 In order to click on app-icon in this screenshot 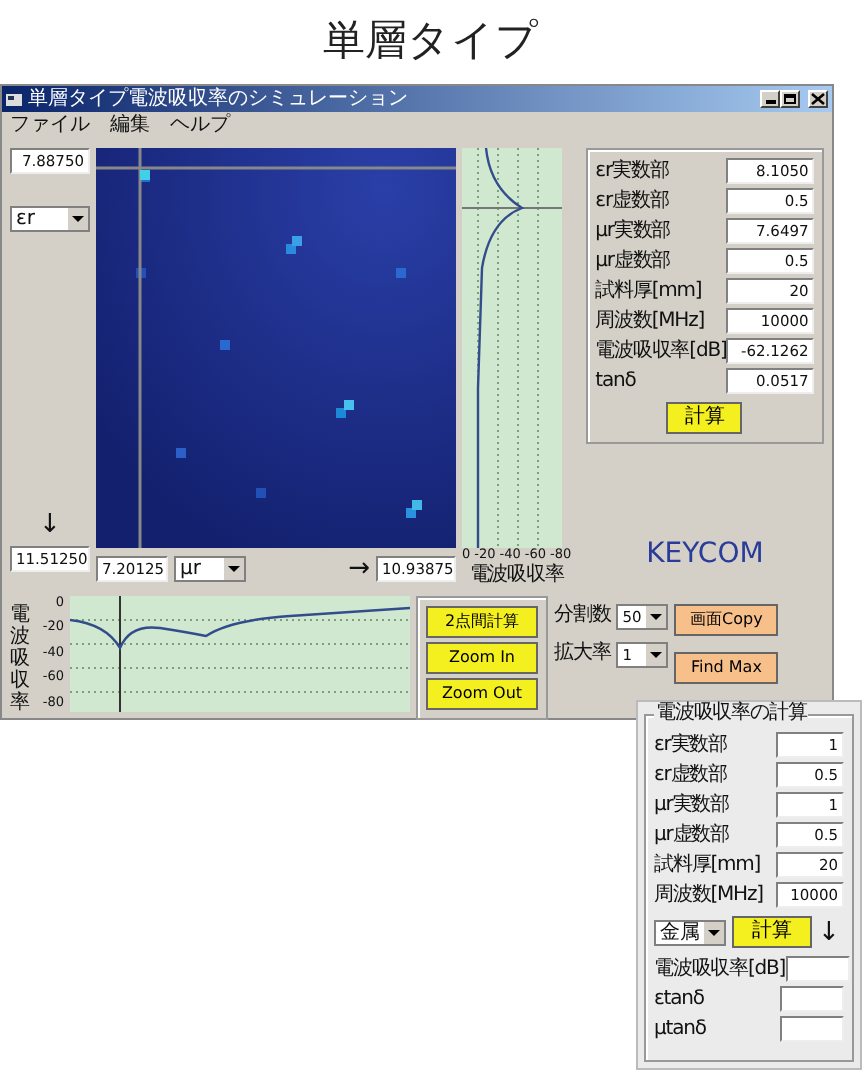, I will do `click(14, 99)`.